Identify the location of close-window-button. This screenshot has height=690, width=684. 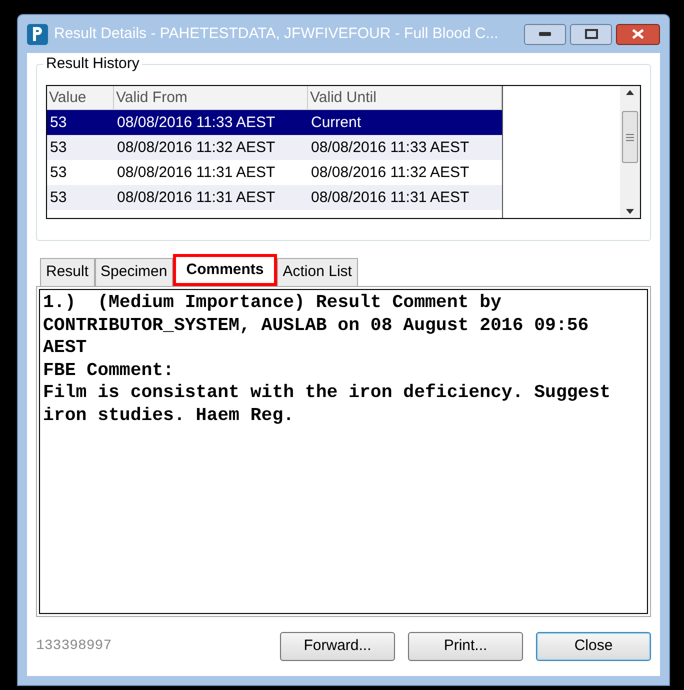
(638, 34).